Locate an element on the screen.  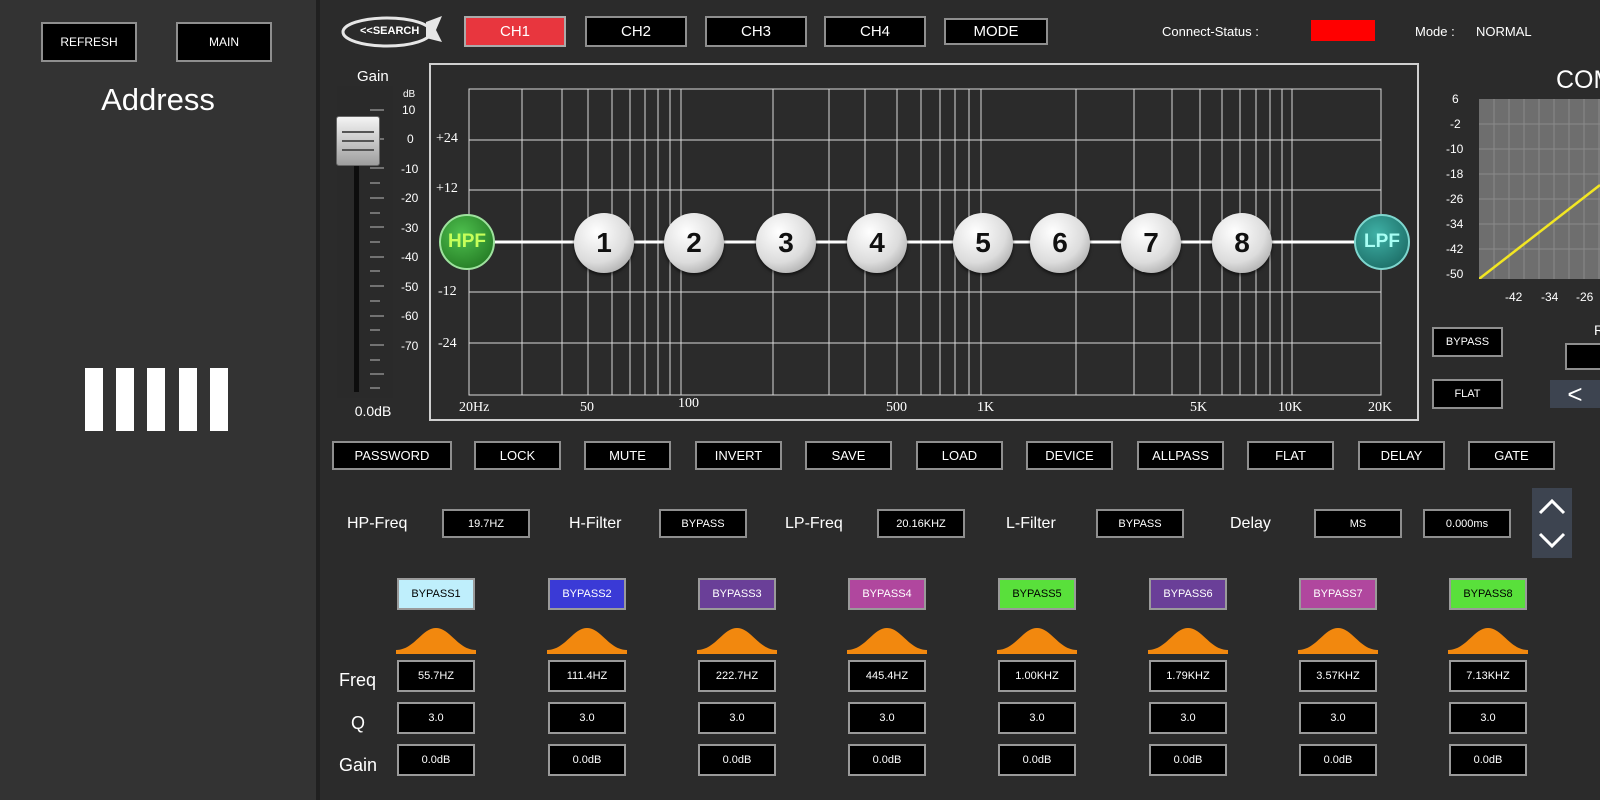
delay-stepper is located at coordinates (1552, 523).